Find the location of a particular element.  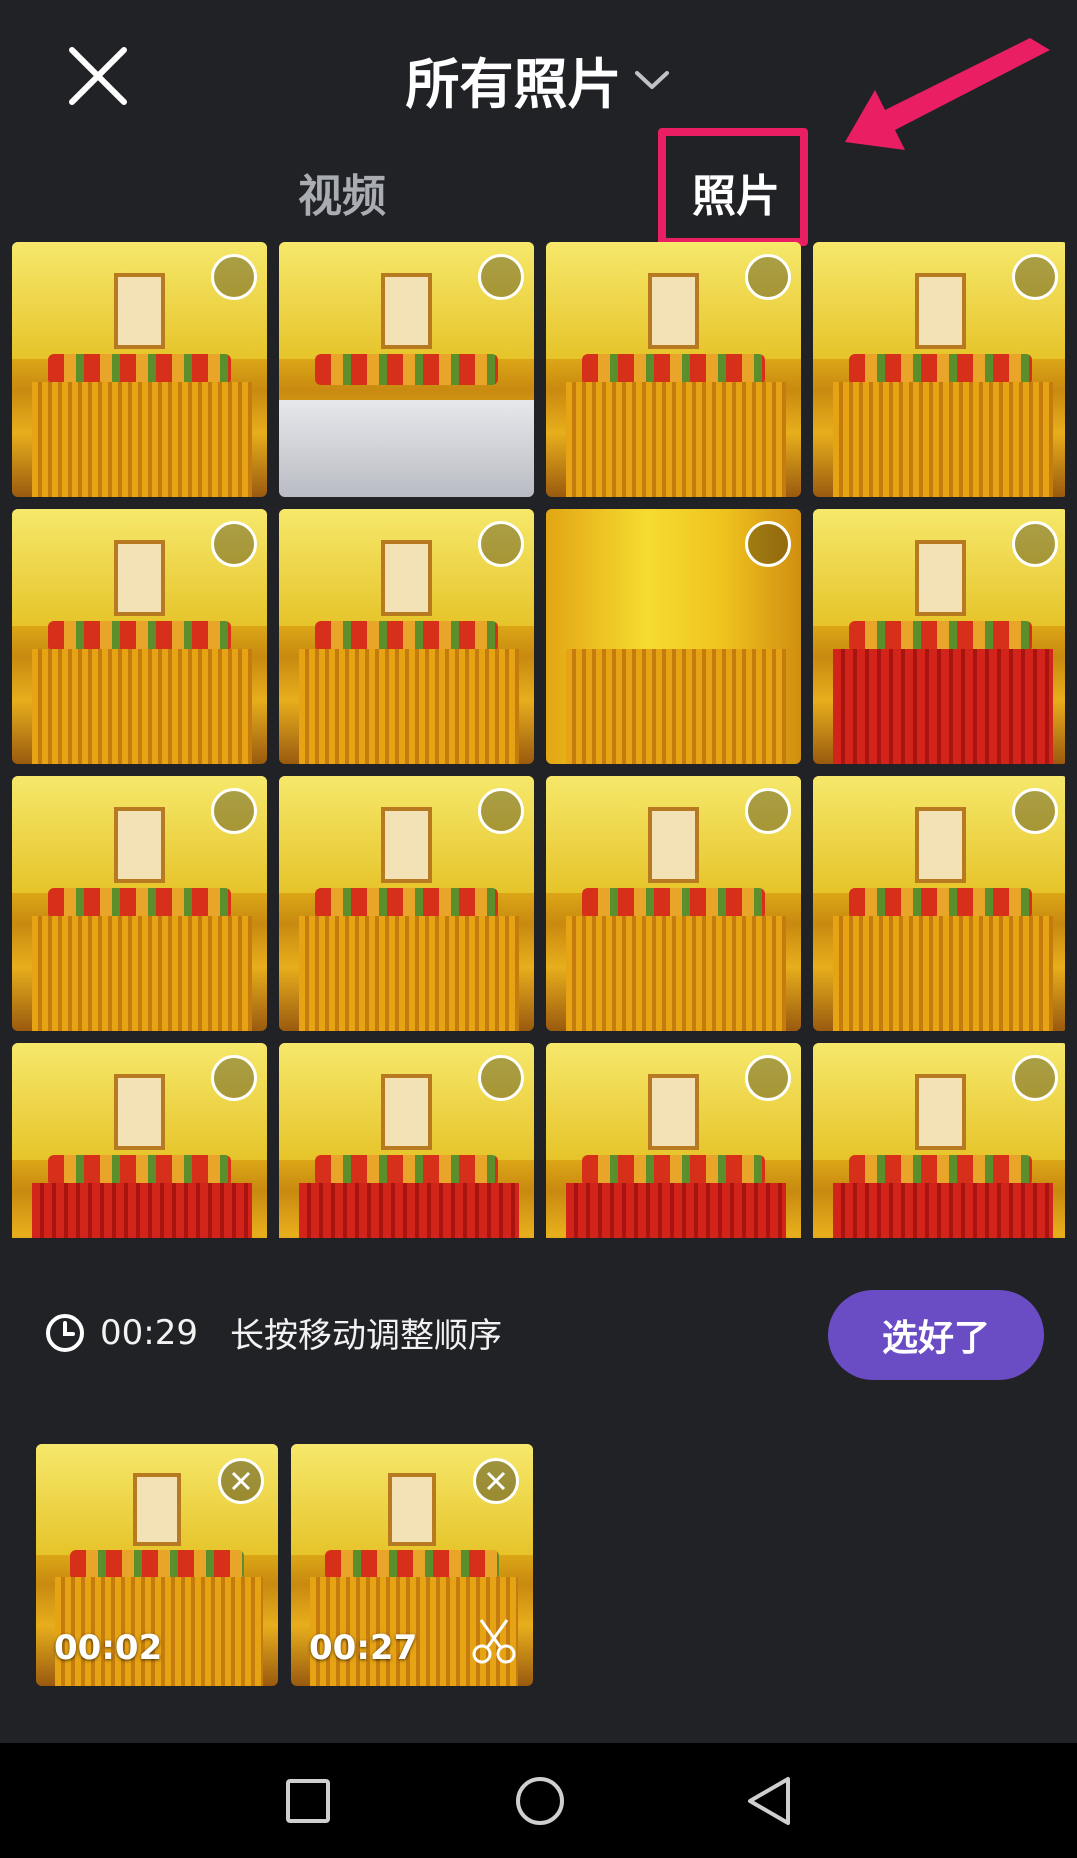

selected-item: 00:27 is located at coordinates (412, 1565).